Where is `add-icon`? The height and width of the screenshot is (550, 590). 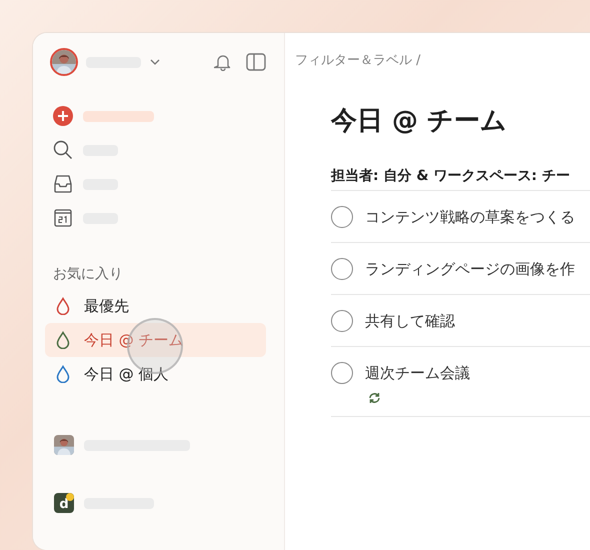 add-icon is located at coordinates (63, 116).